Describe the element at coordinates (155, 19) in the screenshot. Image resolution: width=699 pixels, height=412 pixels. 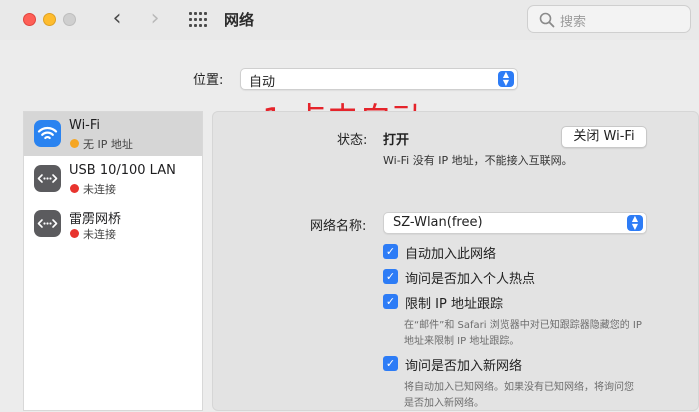
I see `forward-button: ›` at that location.